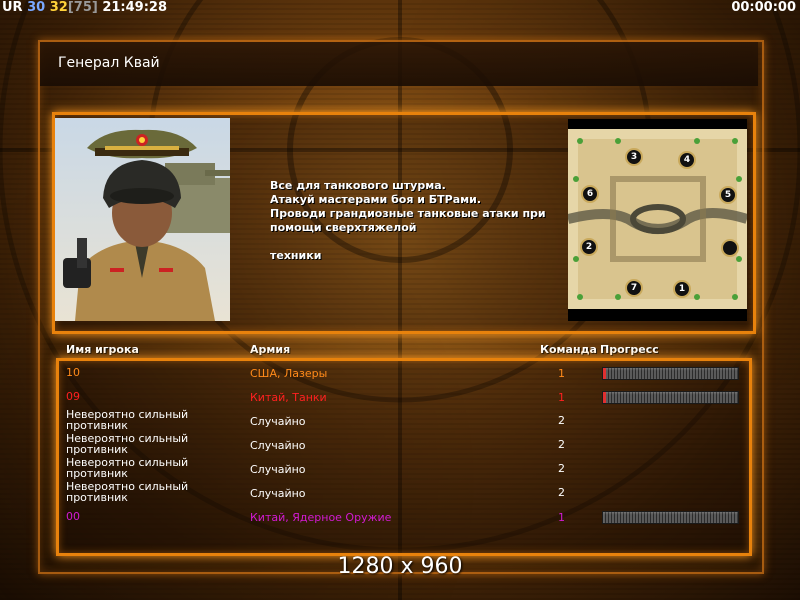 This screenshot has height=600, width=800. What do you see at coordinates (568, 349) in the screenshot?
I see `header-team: Команда` at bounding box center [568, 349].